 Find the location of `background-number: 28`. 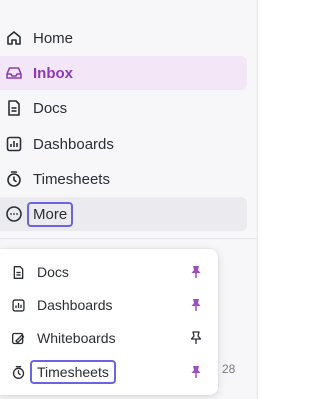

background-number: 28 is located at coordinates (229, 369).